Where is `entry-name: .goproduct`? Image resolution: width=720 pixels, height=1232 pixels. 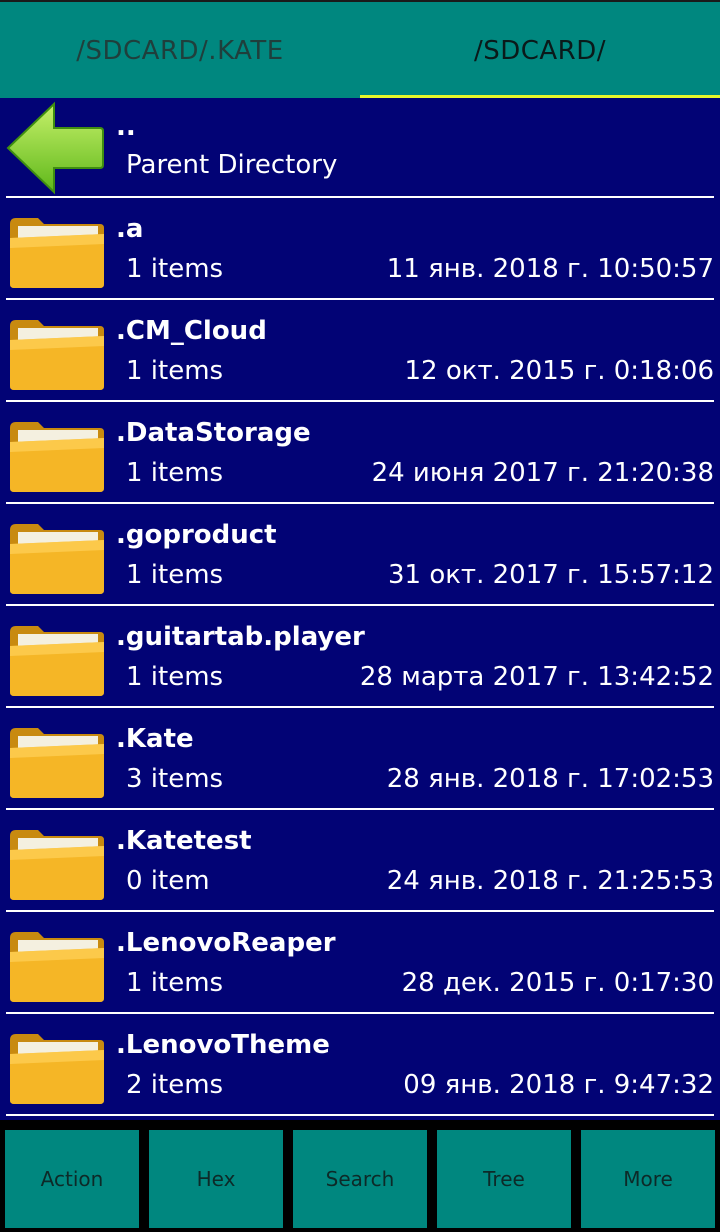 entry-name: .goproduct is located at coordinates (196, 535).